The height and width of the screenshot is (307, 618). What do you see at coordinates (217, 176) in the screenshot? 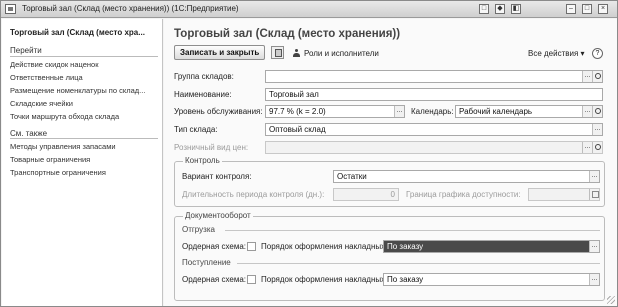
I see `control-variant-label: Вариант контроля:` at bounding box center [217, 176].